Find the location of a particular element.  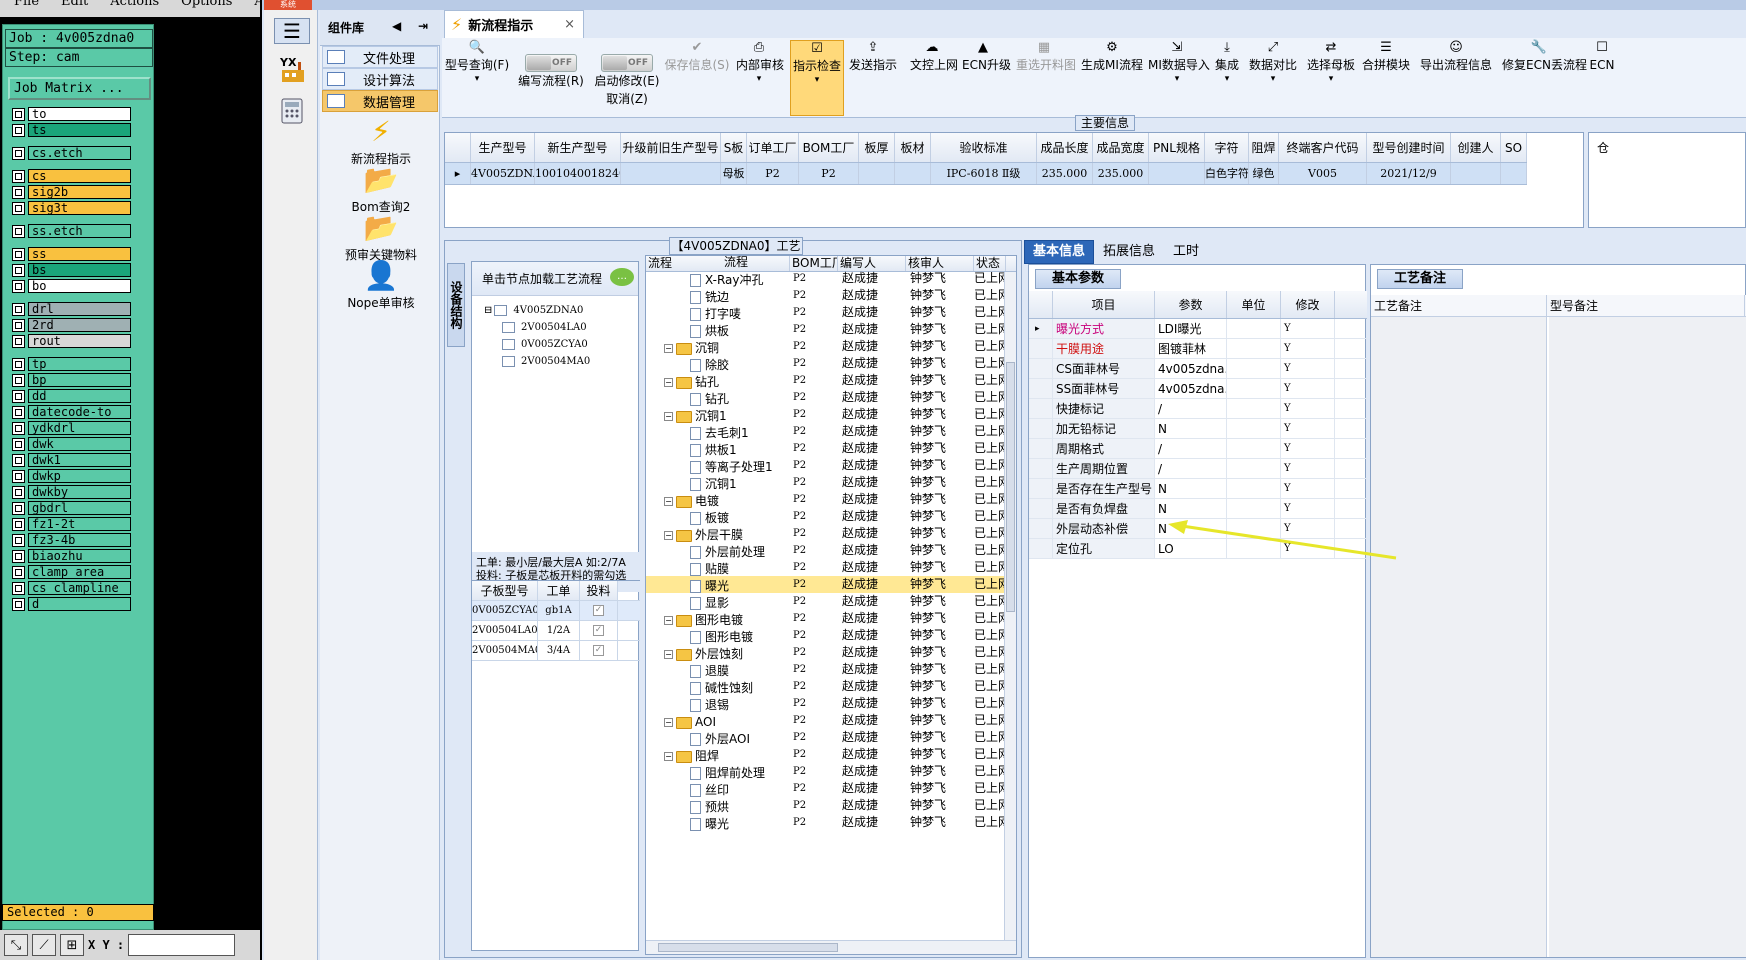

layer-row: ss.etch is located at coordinates (69, 231).